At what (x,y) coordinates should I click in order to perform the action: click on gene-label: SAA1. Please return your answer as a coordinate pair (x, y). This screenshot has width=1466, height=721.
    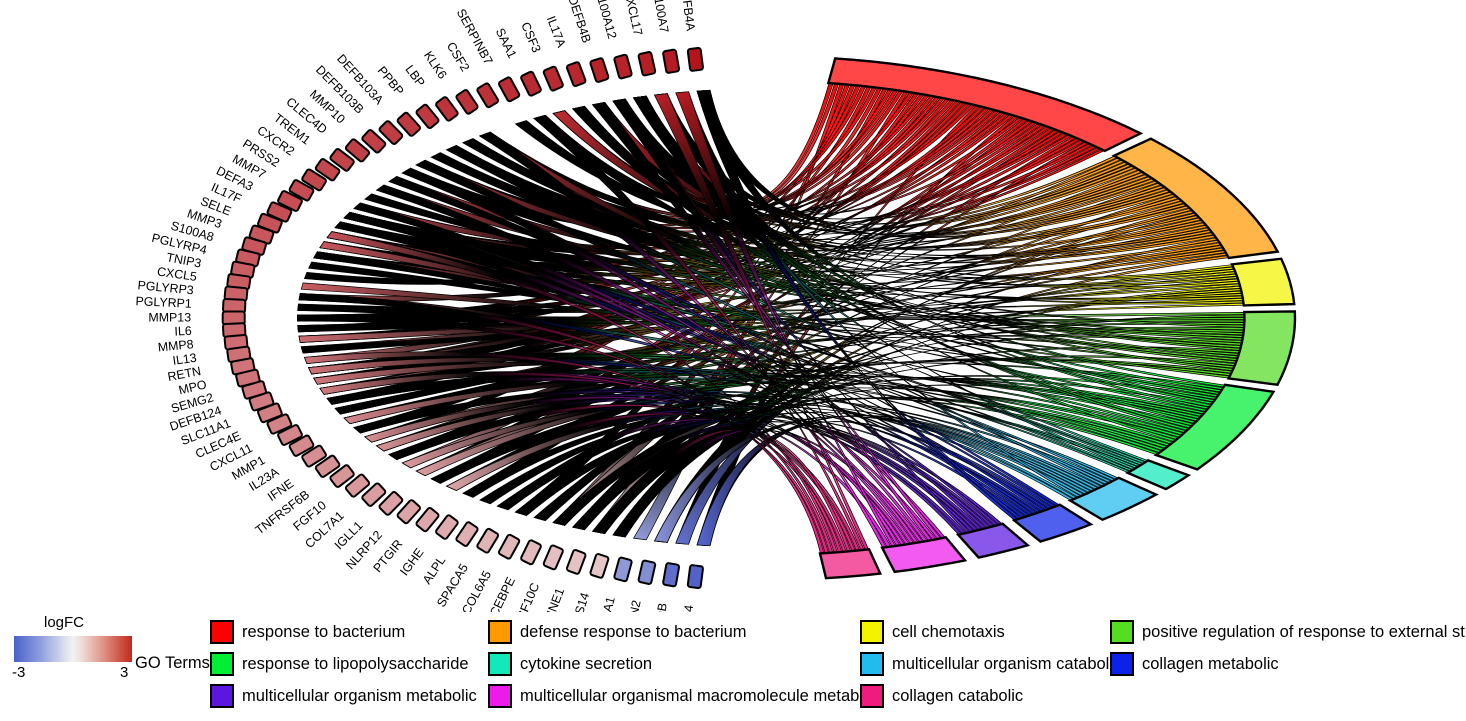
    Looking at the image, I should click on (506, 43).